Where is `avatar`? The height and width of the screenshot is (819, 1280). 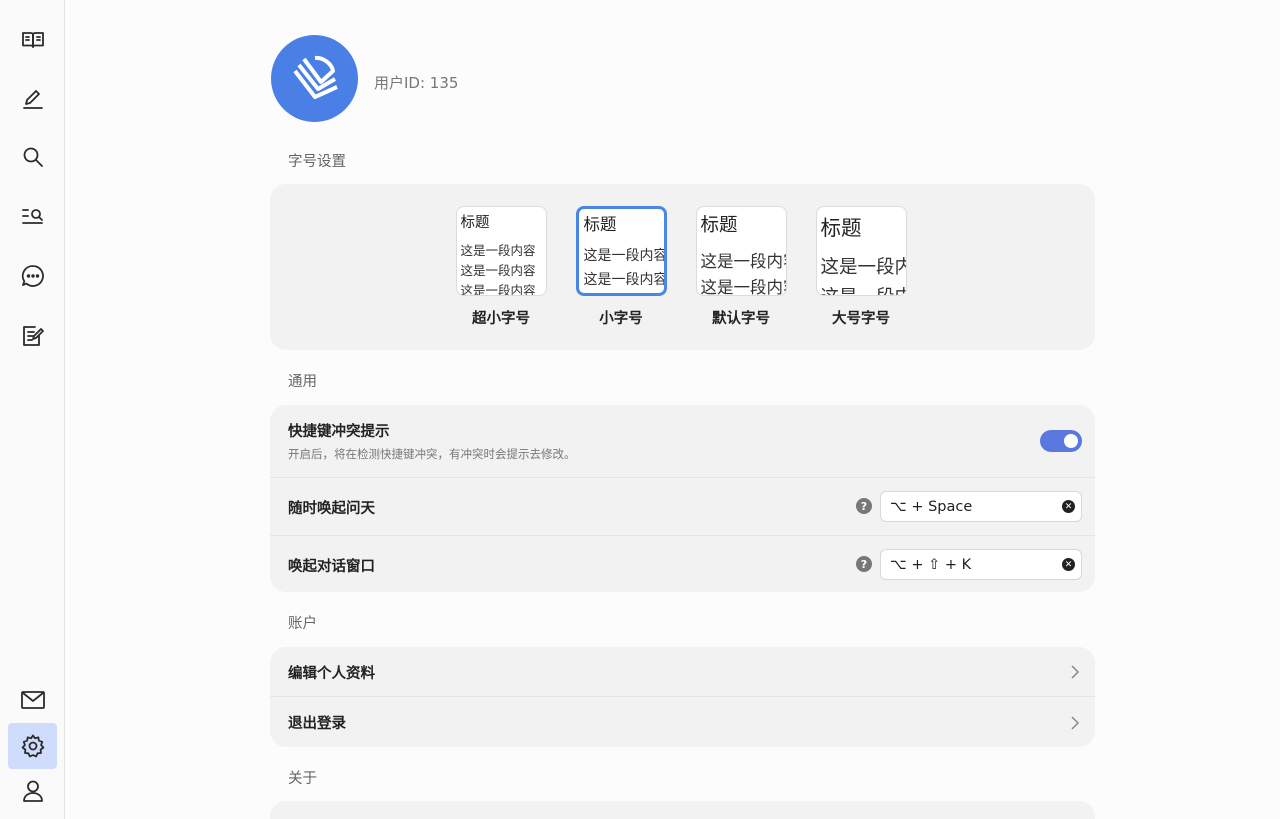
avatar is located at coordinates (314, 78).